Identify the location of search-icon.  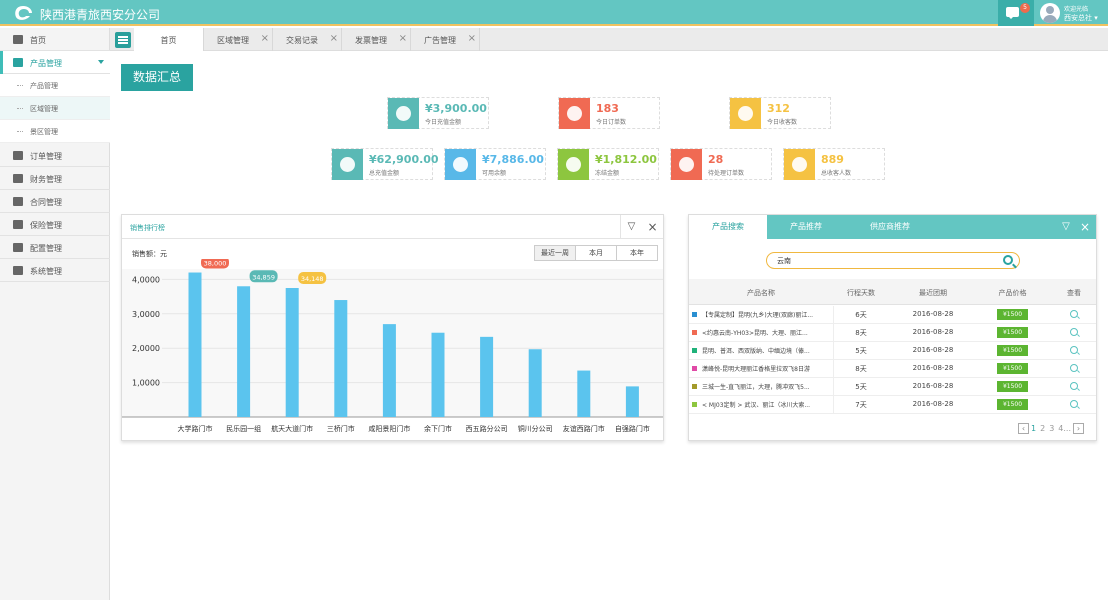
(1008, 260).